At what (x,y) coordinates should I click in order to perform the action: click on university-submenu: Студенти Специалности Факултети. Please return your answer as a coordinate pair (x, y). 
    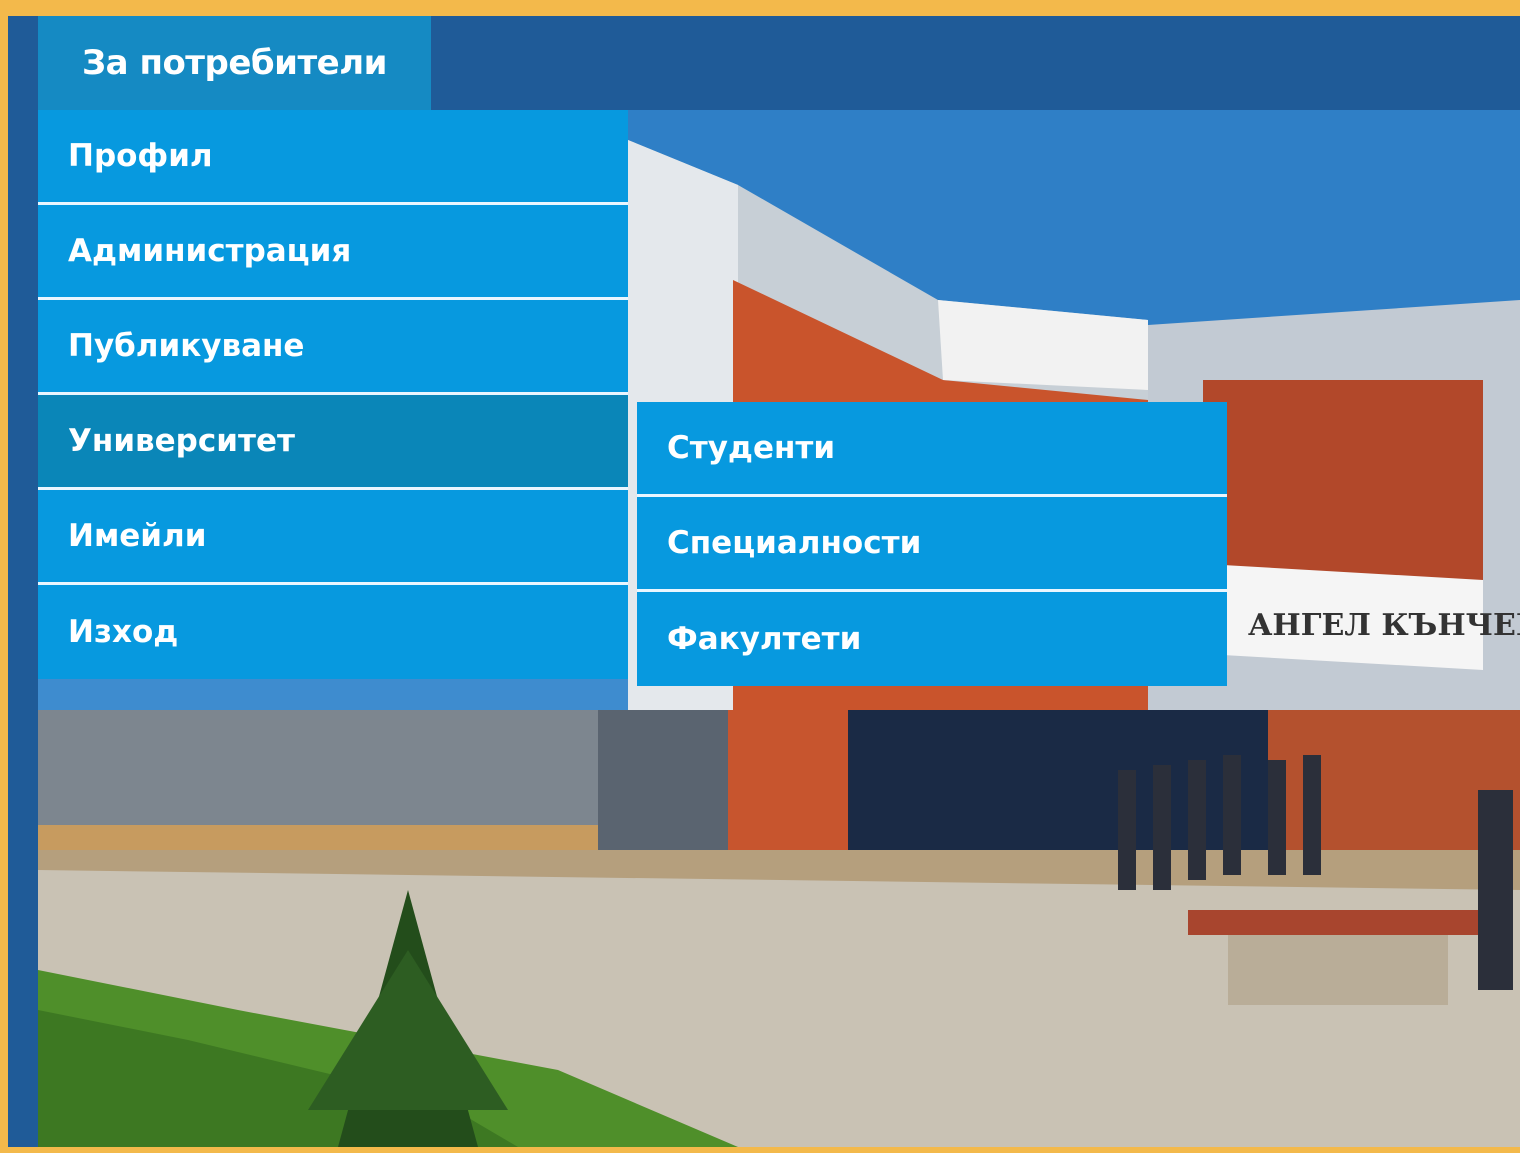
    Looking at the image, I should click on (932, 544).